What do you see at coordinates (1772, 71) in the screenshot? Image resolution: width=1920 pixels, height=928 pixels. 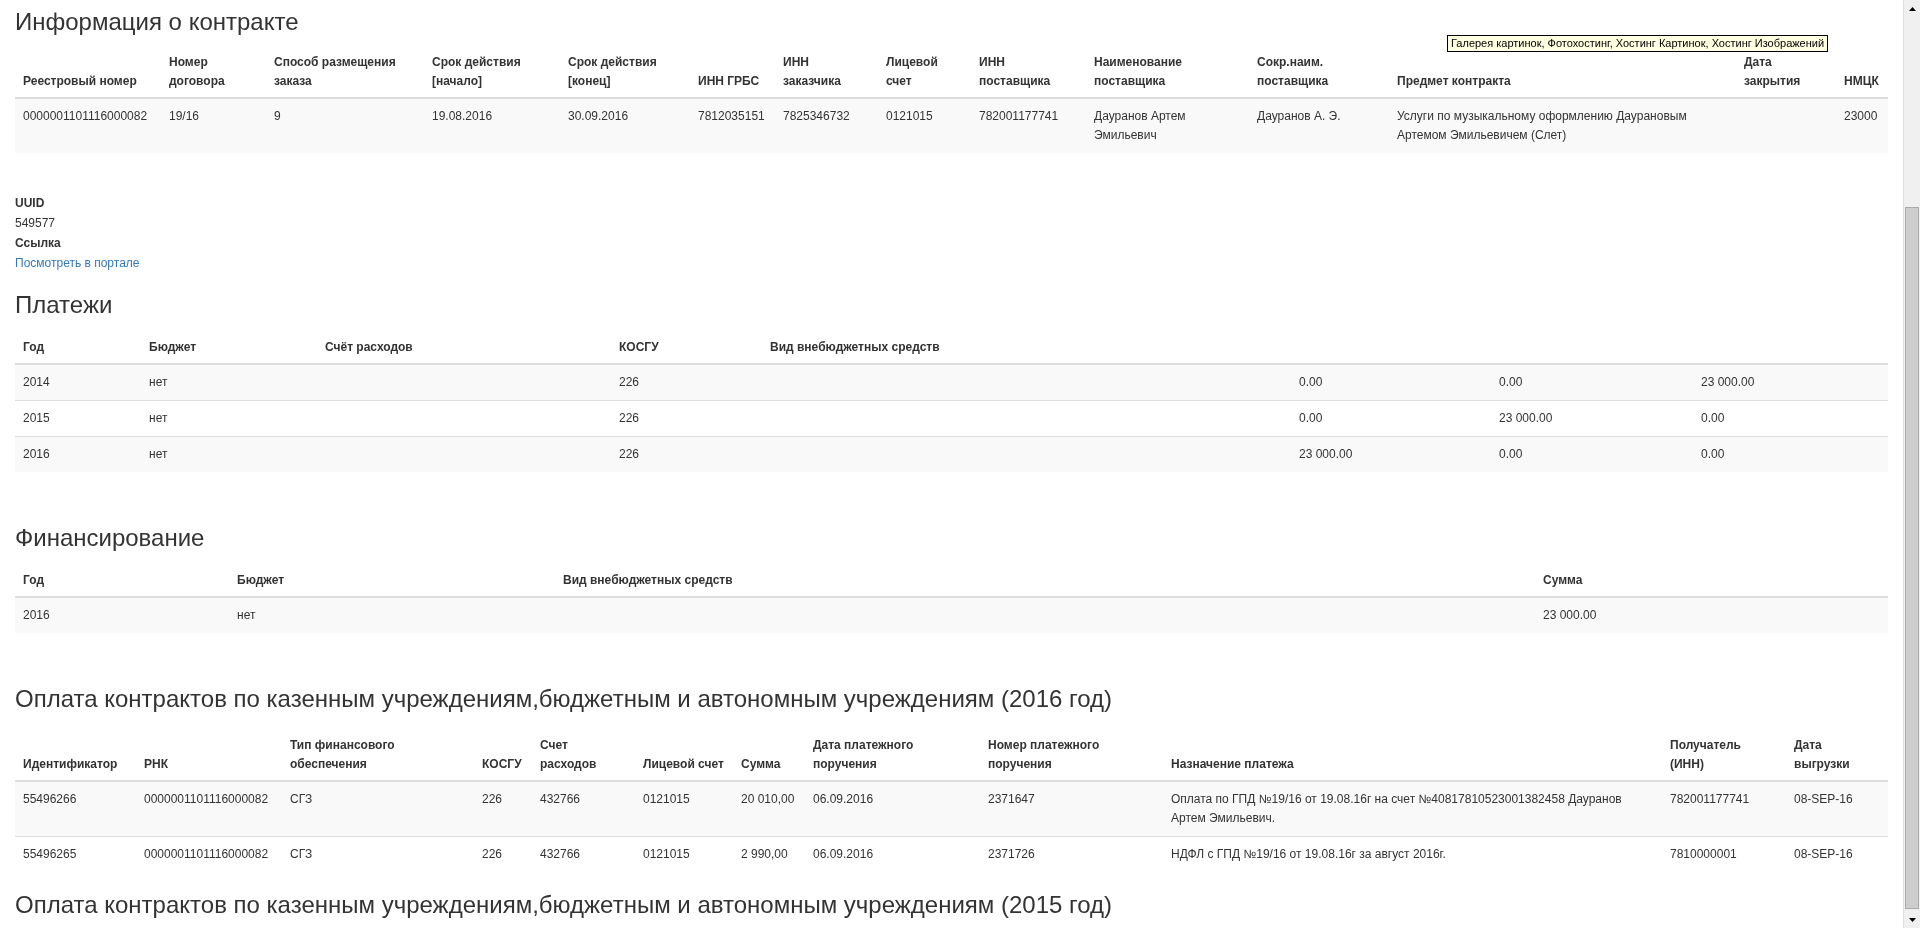 I see `column-header: Дата закрытия` at bounding box center [1772, 71].